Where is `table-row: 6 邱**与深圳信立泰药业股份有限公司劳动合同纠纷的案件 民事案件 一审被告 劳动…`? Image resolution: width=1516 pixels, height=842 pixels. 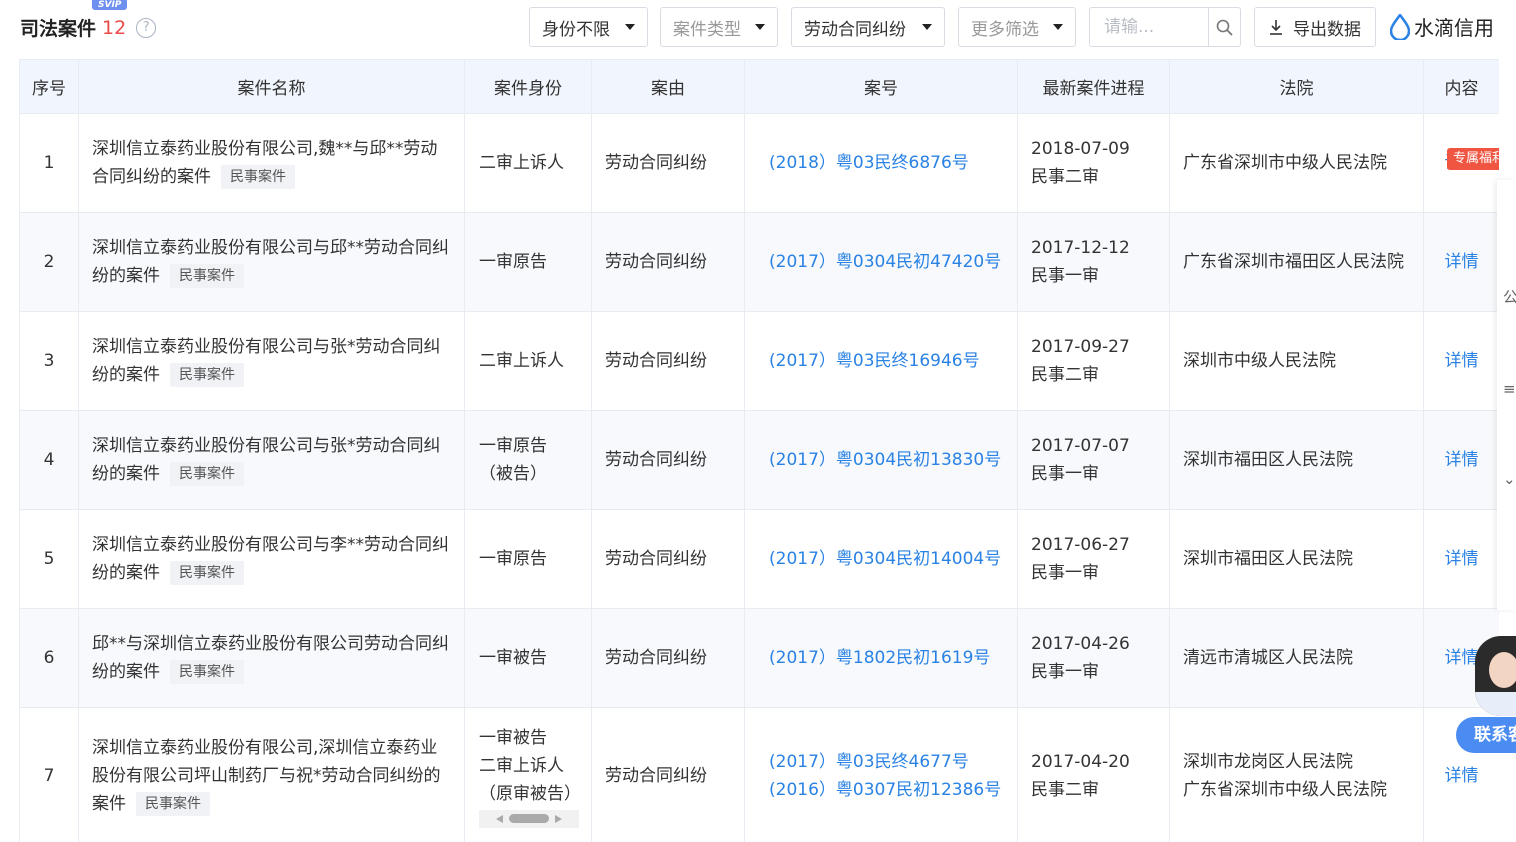
table-row: 6 邱**与深圳信立泰药业股份有限公司劳动合同纠纷的案件 民事案件 一审被告 劳动… is located at coordinates (759, 658).